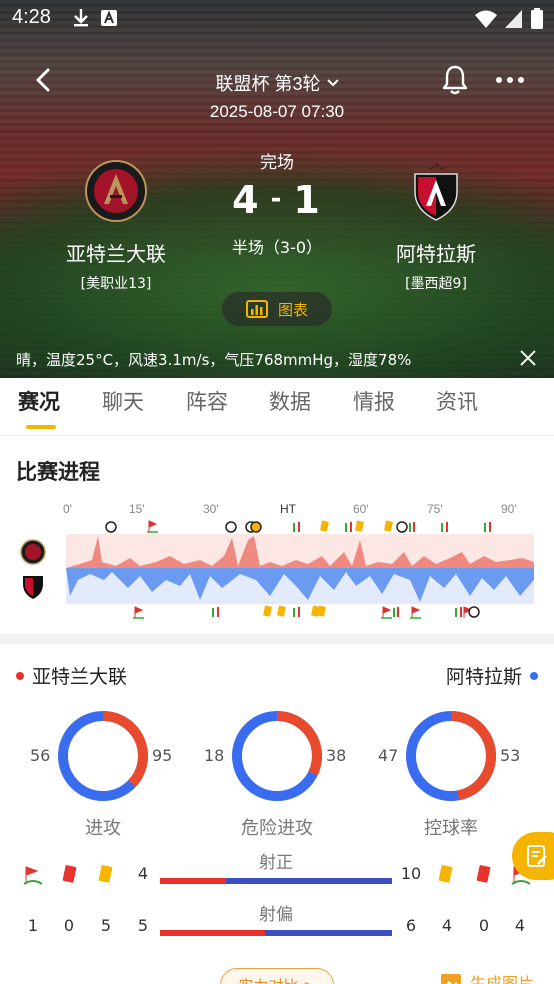  I want to click on possession-away-value: 53, so click(510, 755).